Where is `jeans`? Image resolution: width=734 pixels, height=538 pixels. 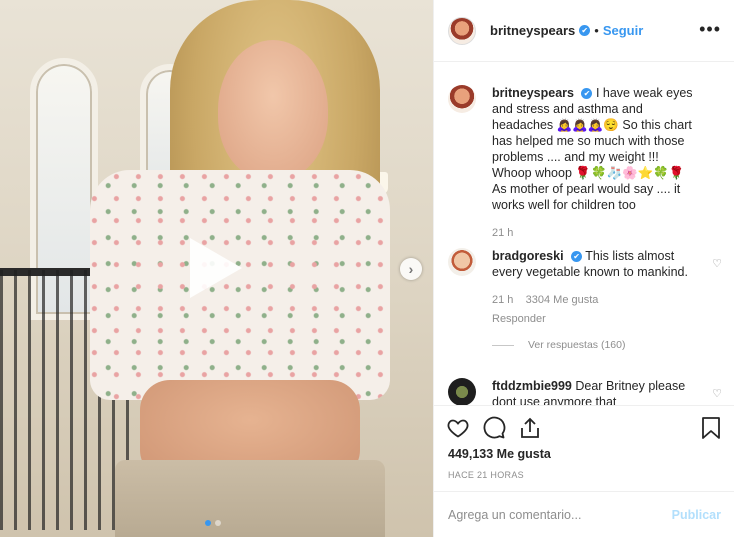
jeans is located at coordinates (250, 498).